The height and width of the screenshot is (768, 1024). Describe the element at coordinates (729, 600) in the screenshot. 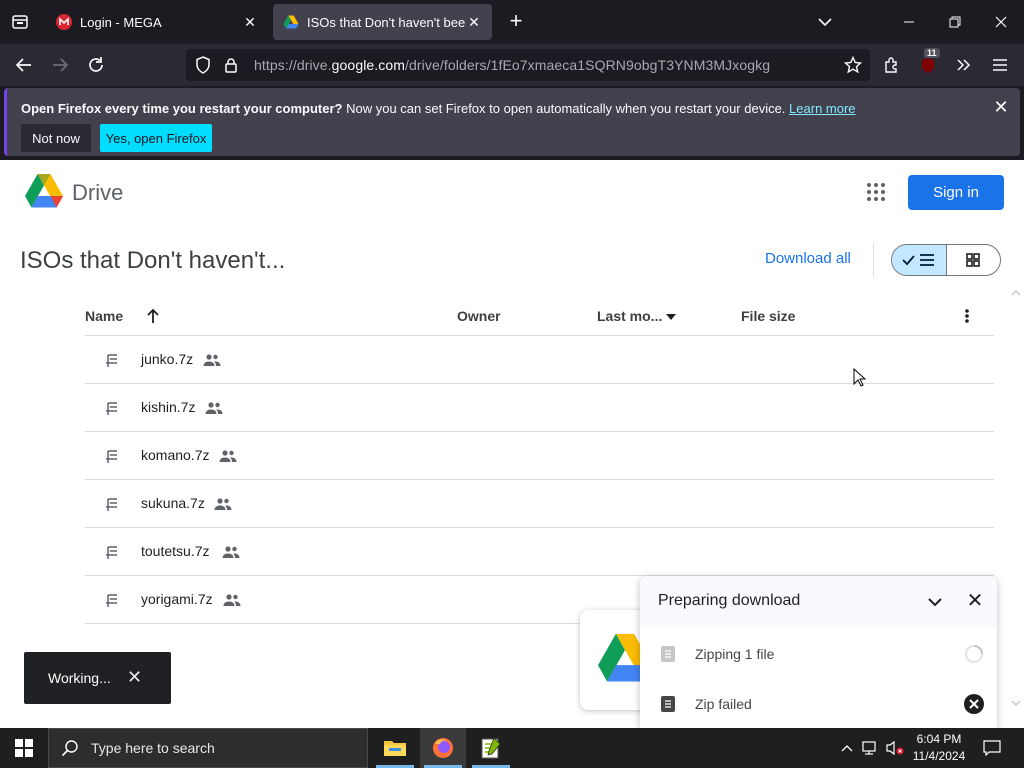

I see `download-panel-title: Preparing download` at that location.